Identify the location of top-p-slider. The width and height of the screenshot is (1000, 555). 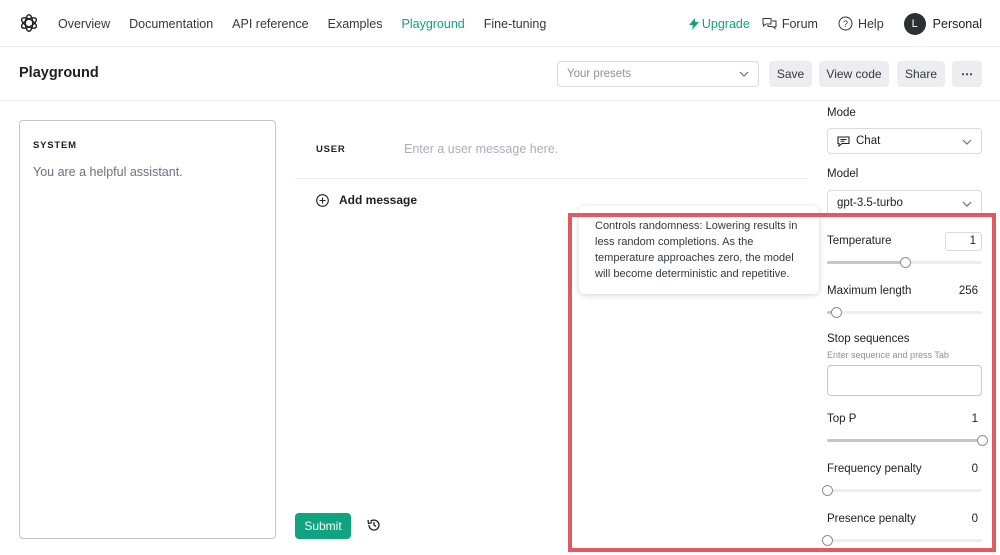
(907, 440).